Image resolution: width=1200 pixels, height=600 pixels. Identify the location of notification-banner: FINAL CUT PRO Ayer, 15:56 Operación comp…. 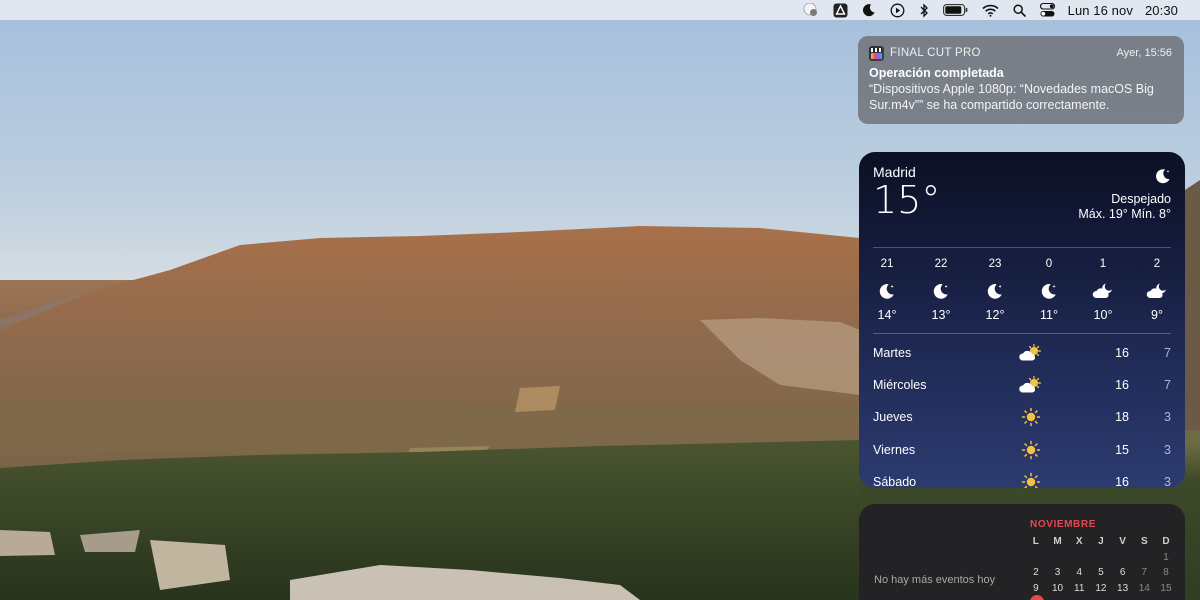
(1021, 80).